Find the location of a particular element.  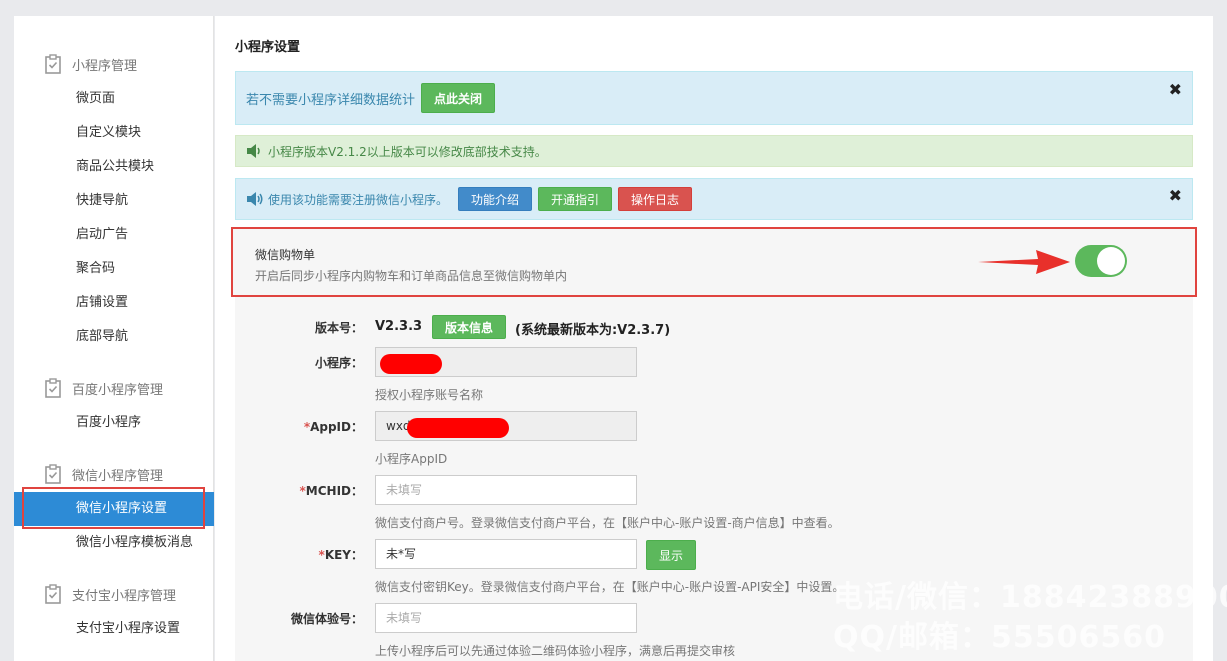

sidebar-item-custom-module: 自定义模块 is located at coordinates (114, 133).